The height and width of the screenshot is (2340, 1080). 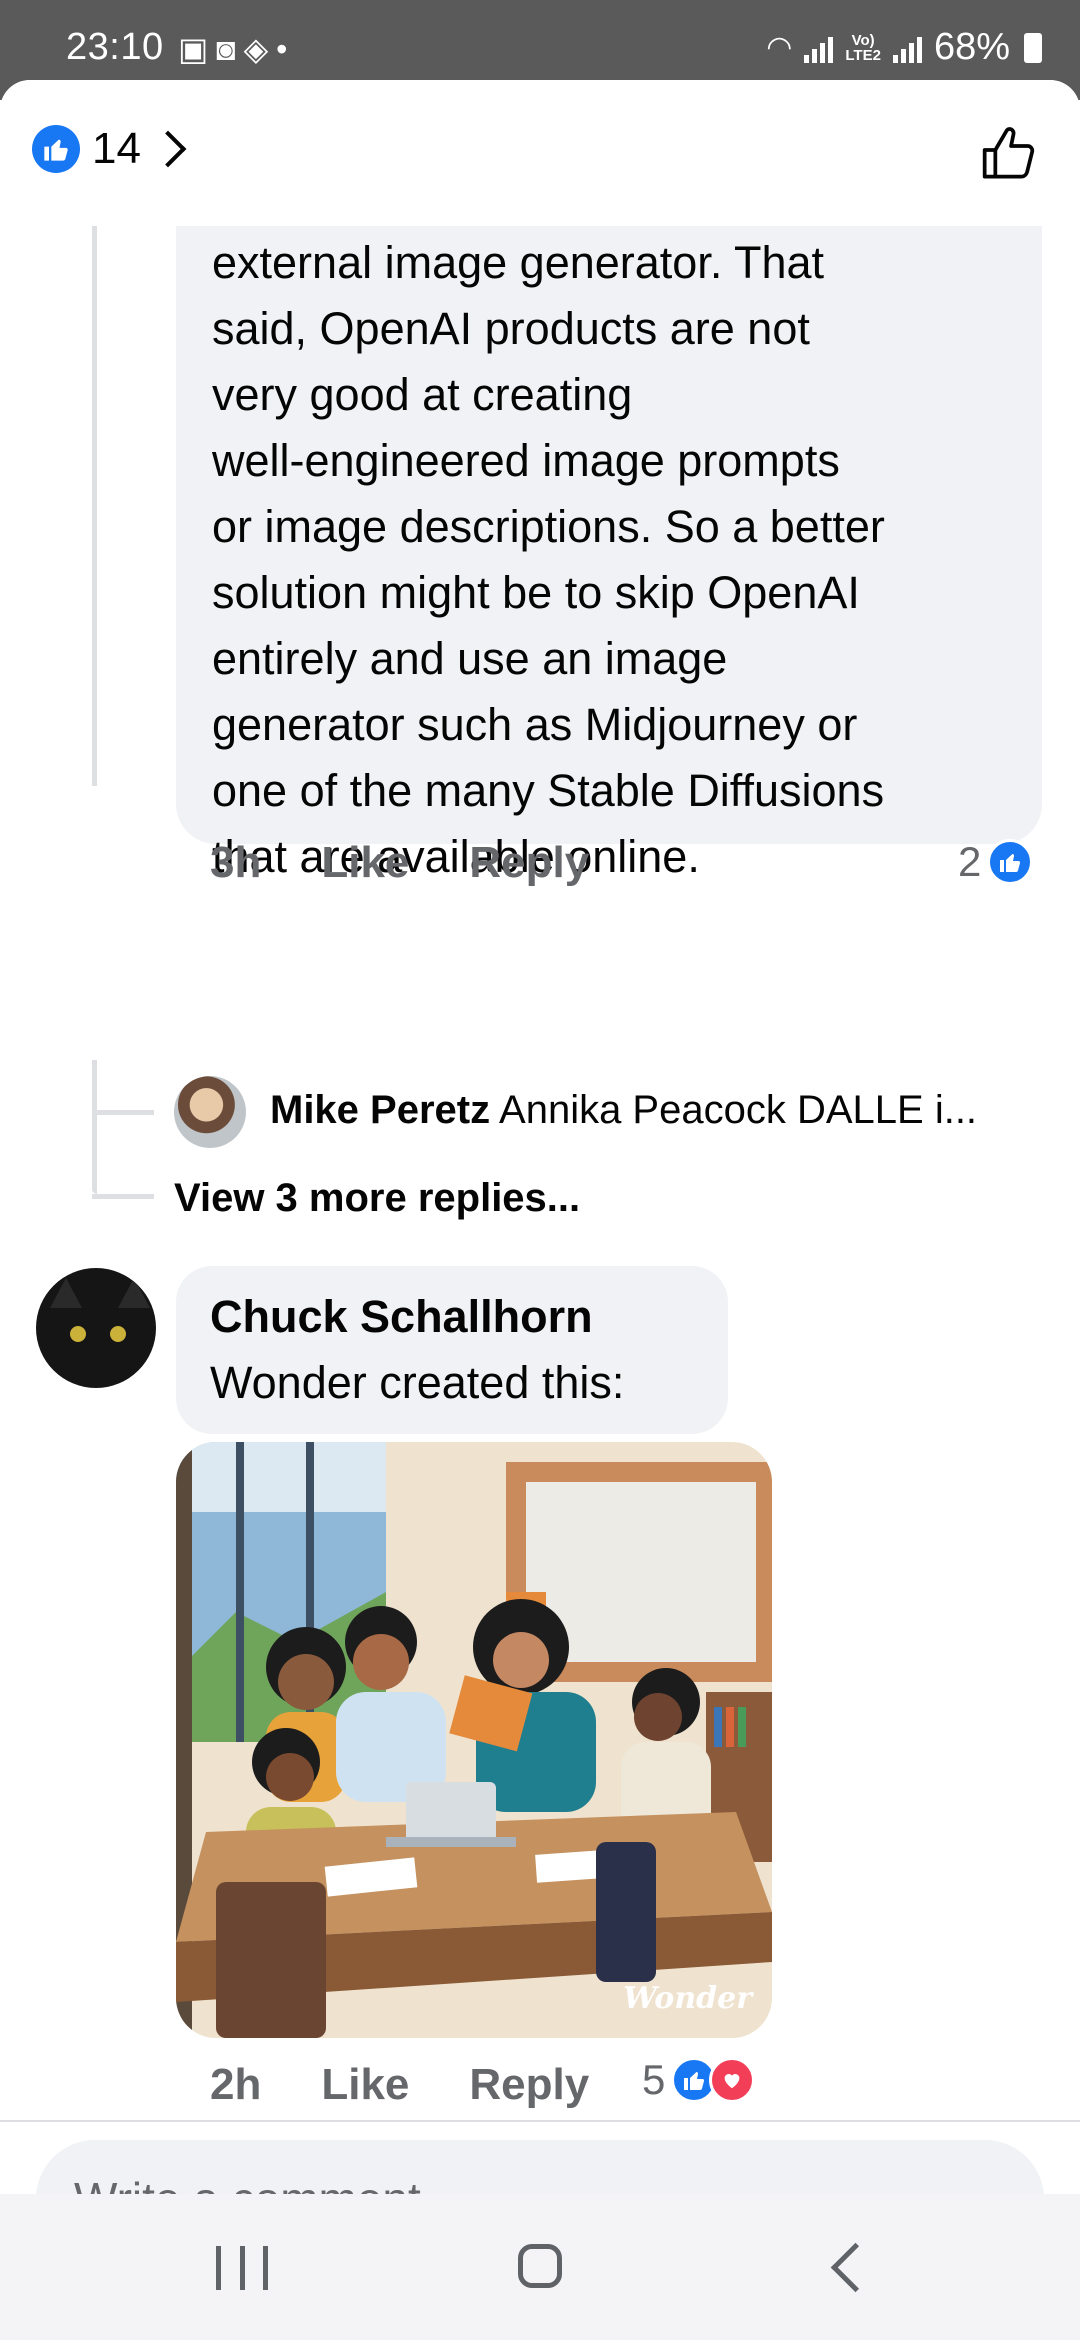 What do you see at coordinates (535, 724) in the screenshot?
I see `comment-text-line: generator such as Midjourney or` at bounding box center [535, 724].